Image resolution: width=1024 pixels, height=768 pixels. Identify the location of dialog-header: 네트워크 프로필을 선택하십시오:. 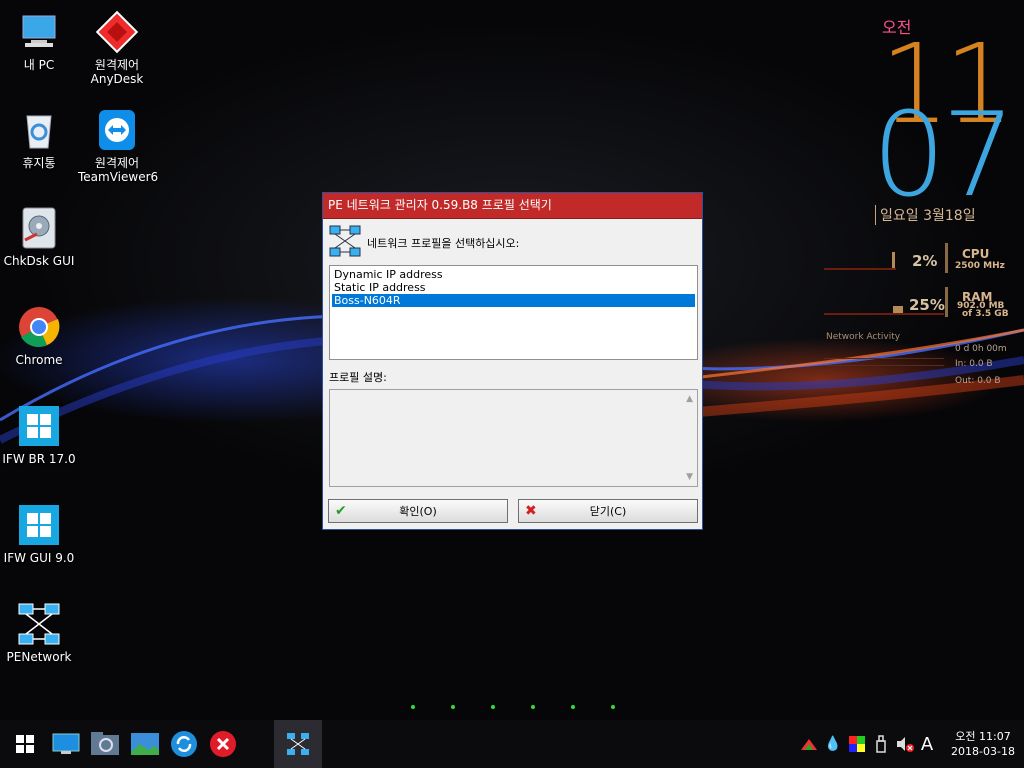
(424, 242).